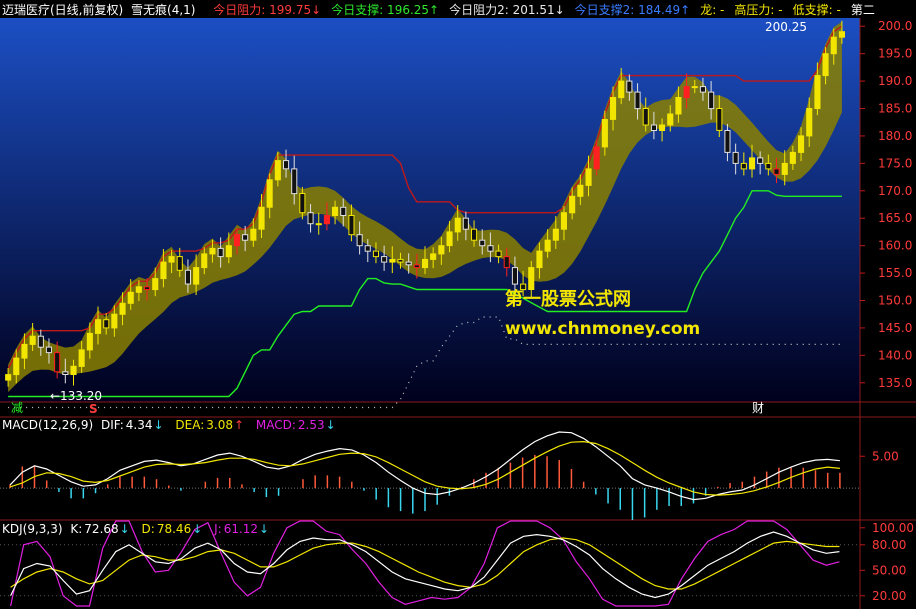 Image resolution: width=916 pixels, height=609 pixels. I want to click on header-item-5: 高压力: -, so click(758, 10).